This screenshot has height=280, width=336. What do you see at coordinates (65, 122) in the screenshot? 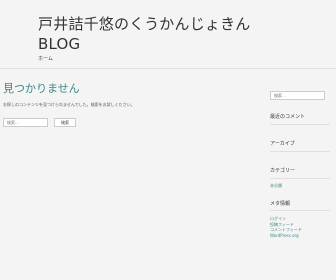
I see `search-button: 検索` at bounding box center [65, 122].